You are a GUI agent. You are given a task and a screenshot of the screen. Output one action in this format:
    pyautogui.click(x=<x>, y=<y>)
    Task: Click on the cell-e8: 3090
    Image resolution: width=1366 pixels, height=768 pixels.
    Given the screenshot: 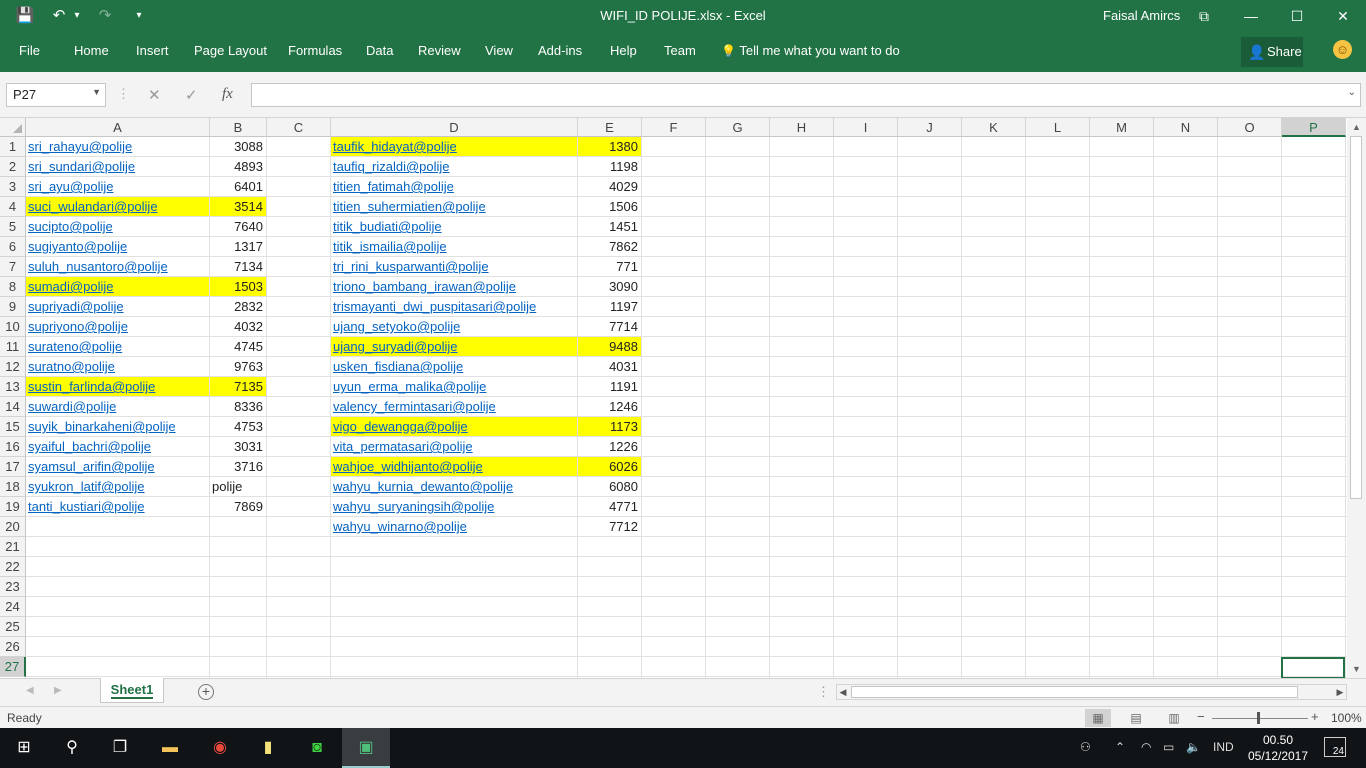 What is the action you would take?
    pyautogui.click(x=609, y=286)
    